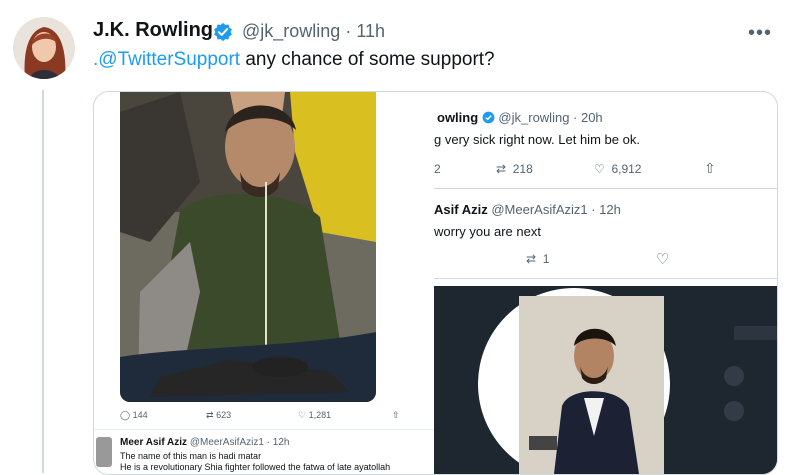 This screenshot has height=475, width=794. I want to click on embedded-author-handle: @jk_rowling · 20h, so click(550, 117).